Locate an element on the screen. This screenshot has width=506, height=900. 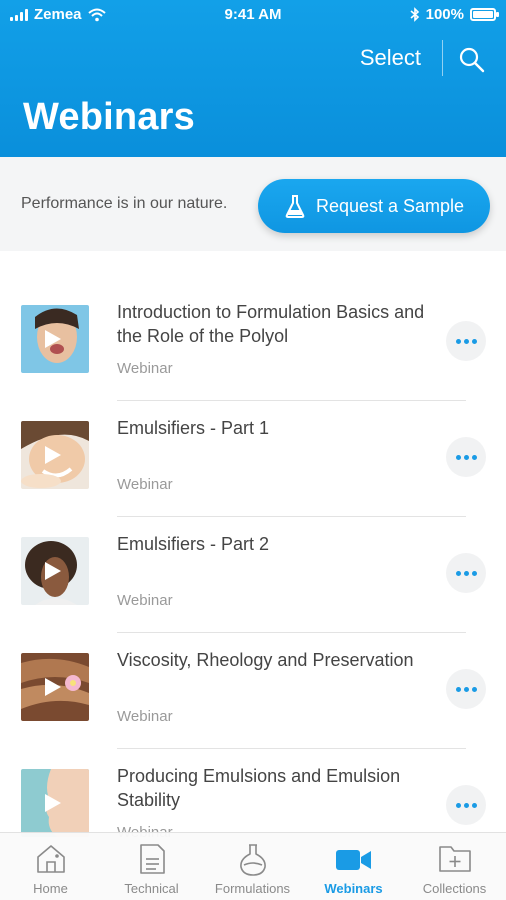
battery-level is located at coordinates (483, 14).